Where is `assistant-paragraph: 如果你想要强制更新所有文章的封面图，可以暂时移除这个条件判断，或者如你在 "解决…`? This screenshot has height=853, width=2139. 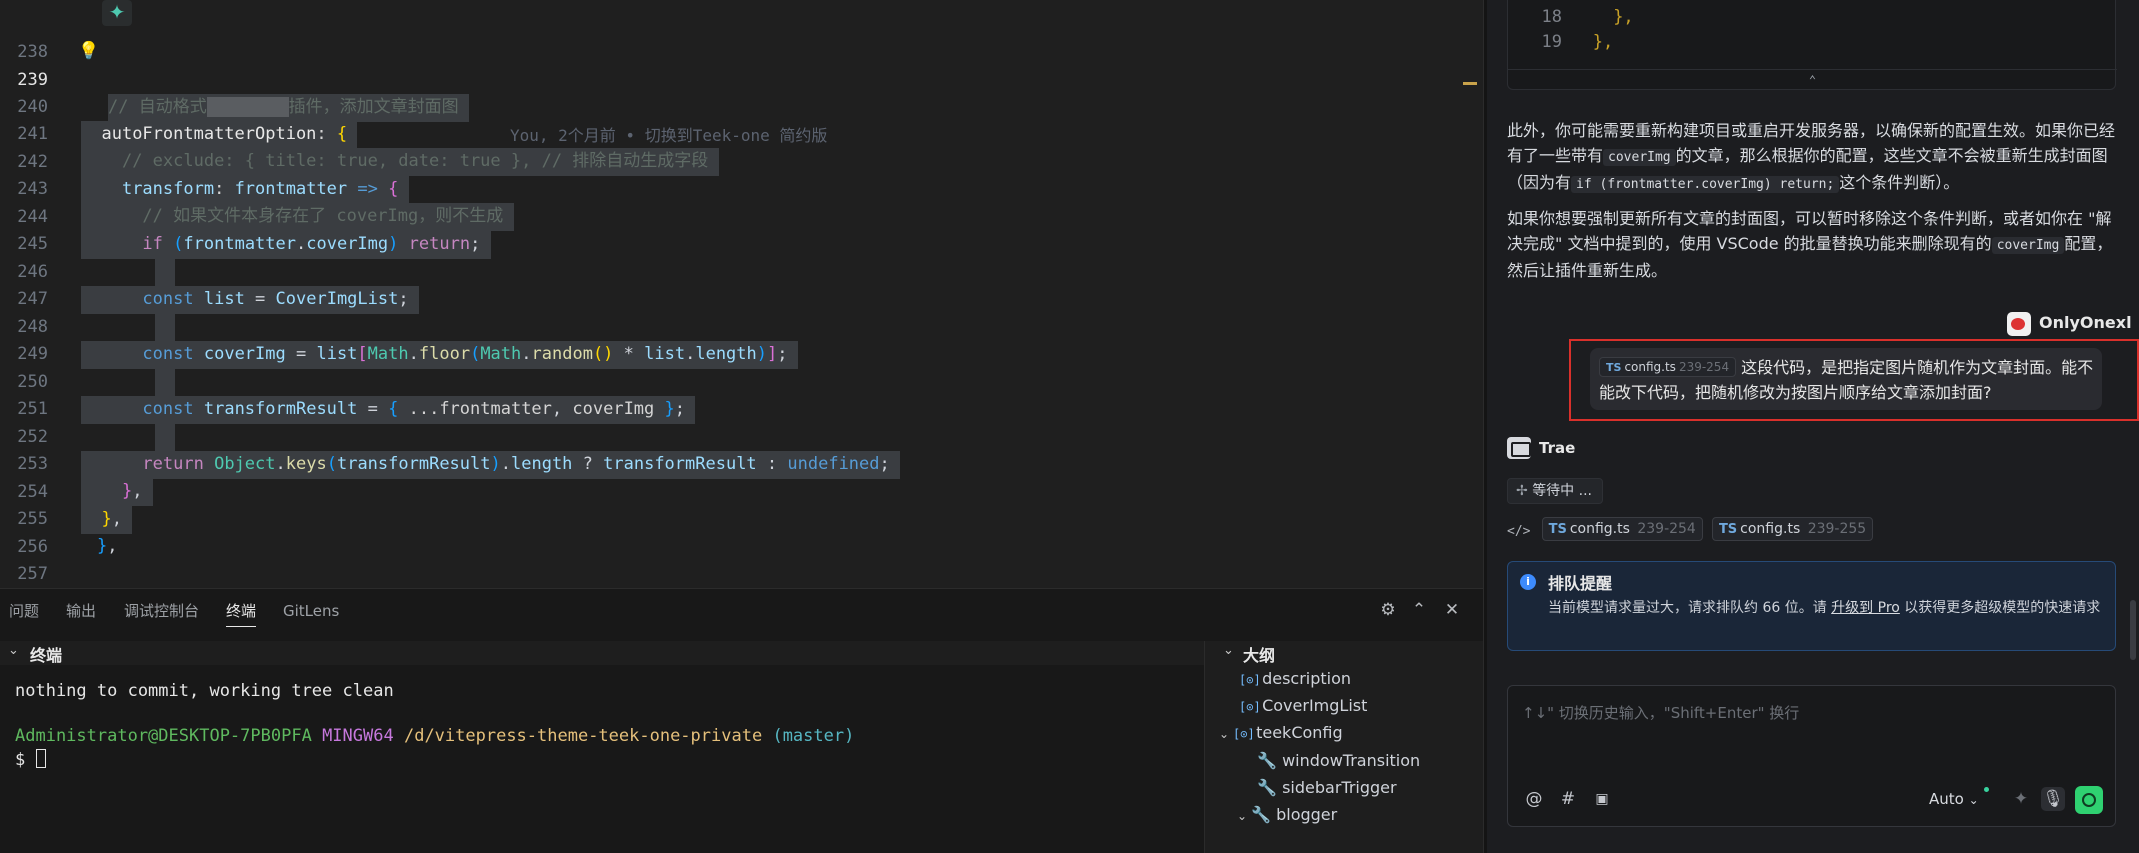
assistant-paragraph: 如果你想要强制更新所有文章的封面图，可以暂时移除这个条件判断，或者如你在 "解决… is located at coordinates (1813, 244).